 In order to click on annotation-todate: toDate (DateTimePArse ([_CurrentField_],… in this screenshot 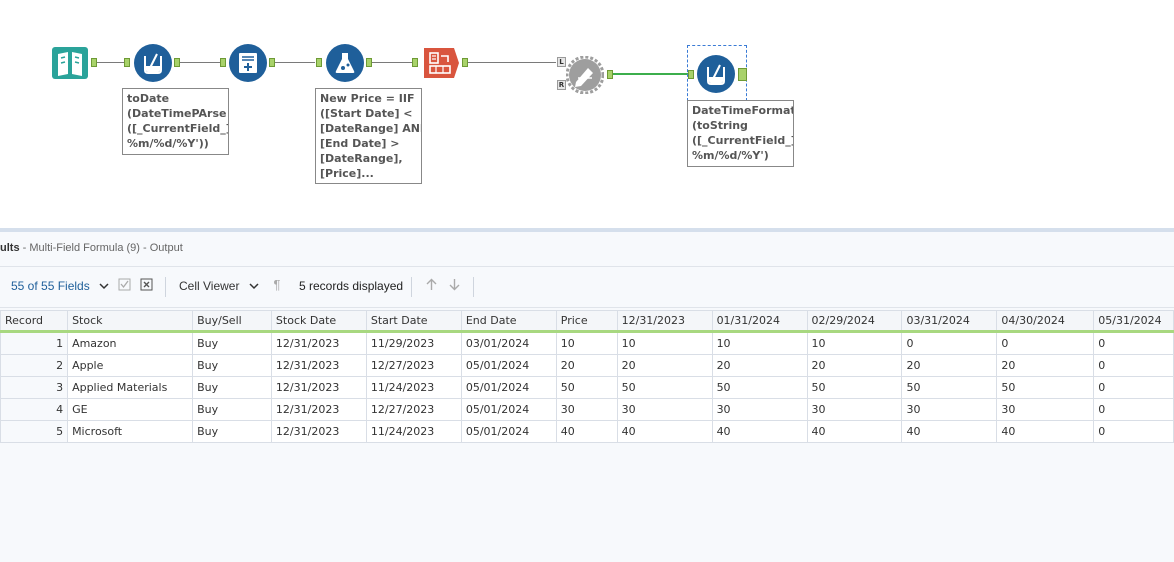, I will do `click(175, 121)`.